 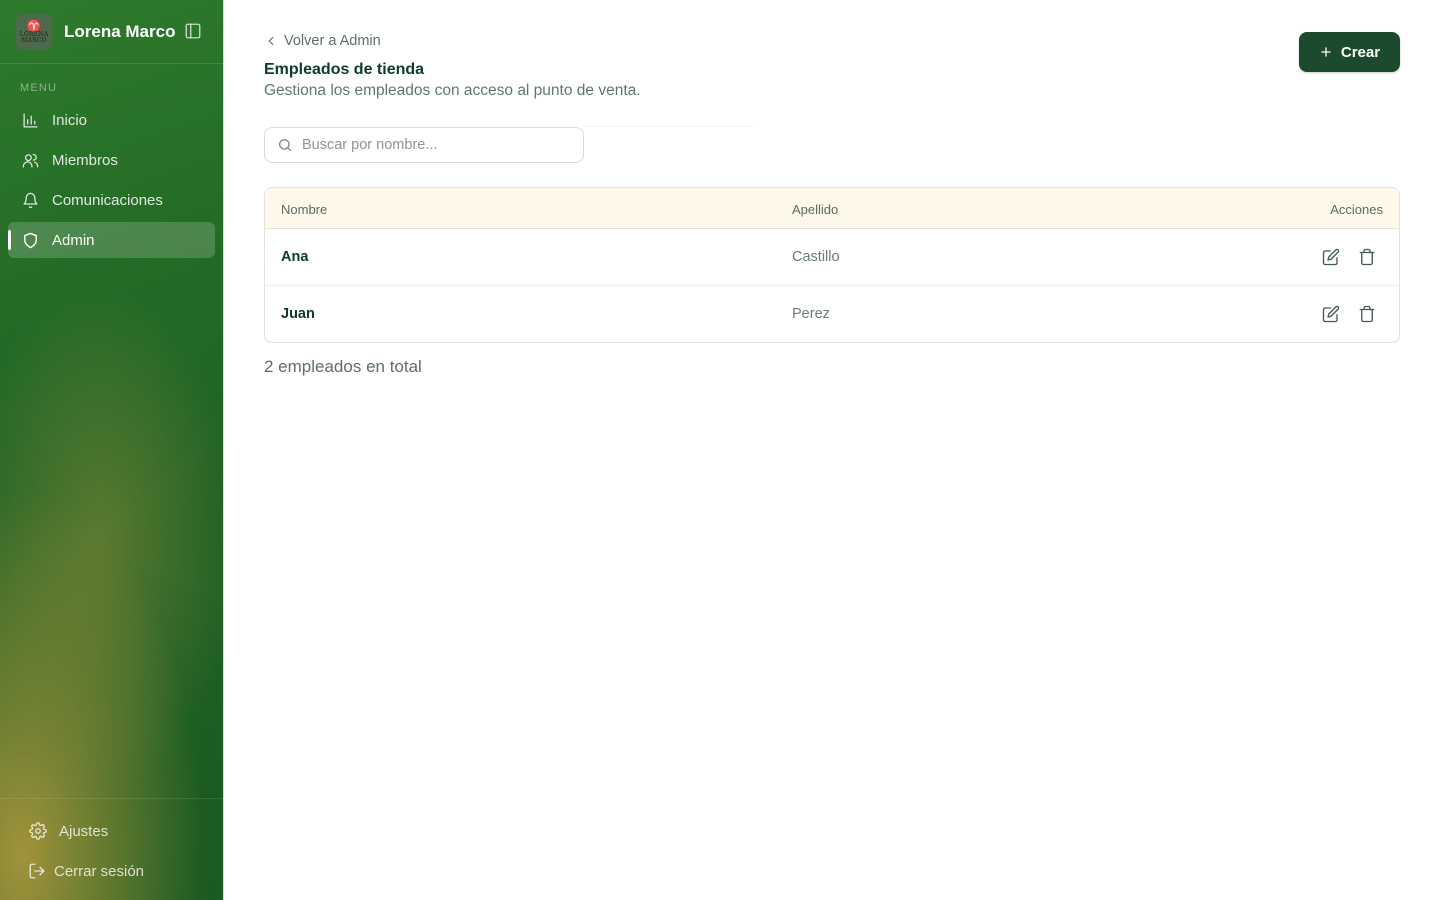 I want to click on column-header-name: Nombre, so click(x=304, y=209).